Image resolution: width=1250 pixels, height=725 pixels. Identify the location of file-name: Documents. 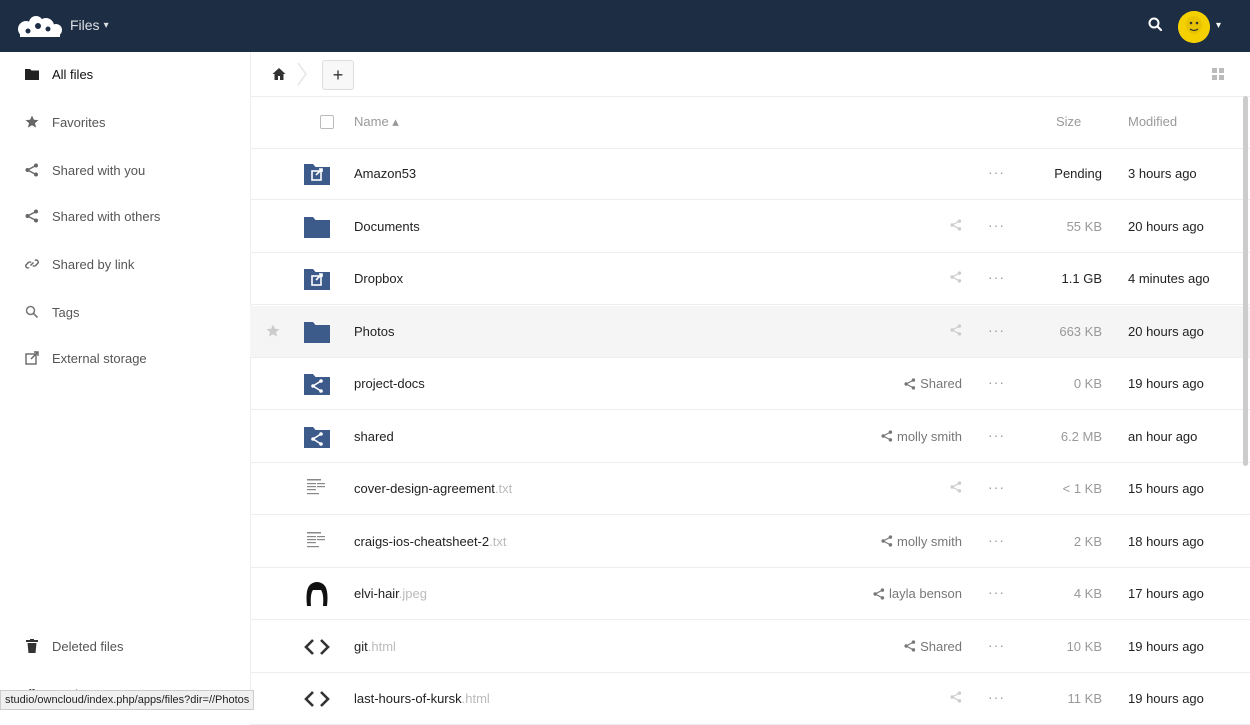
(387, 226).